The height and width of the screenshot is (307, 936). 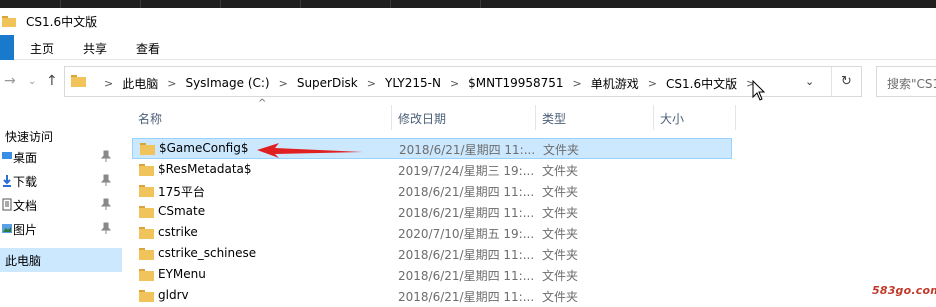 What do you see at coordinates (61, 229) in the screenshot?
I see `sidebar-item-pictures: 图片` at bounding box center [61, 229].